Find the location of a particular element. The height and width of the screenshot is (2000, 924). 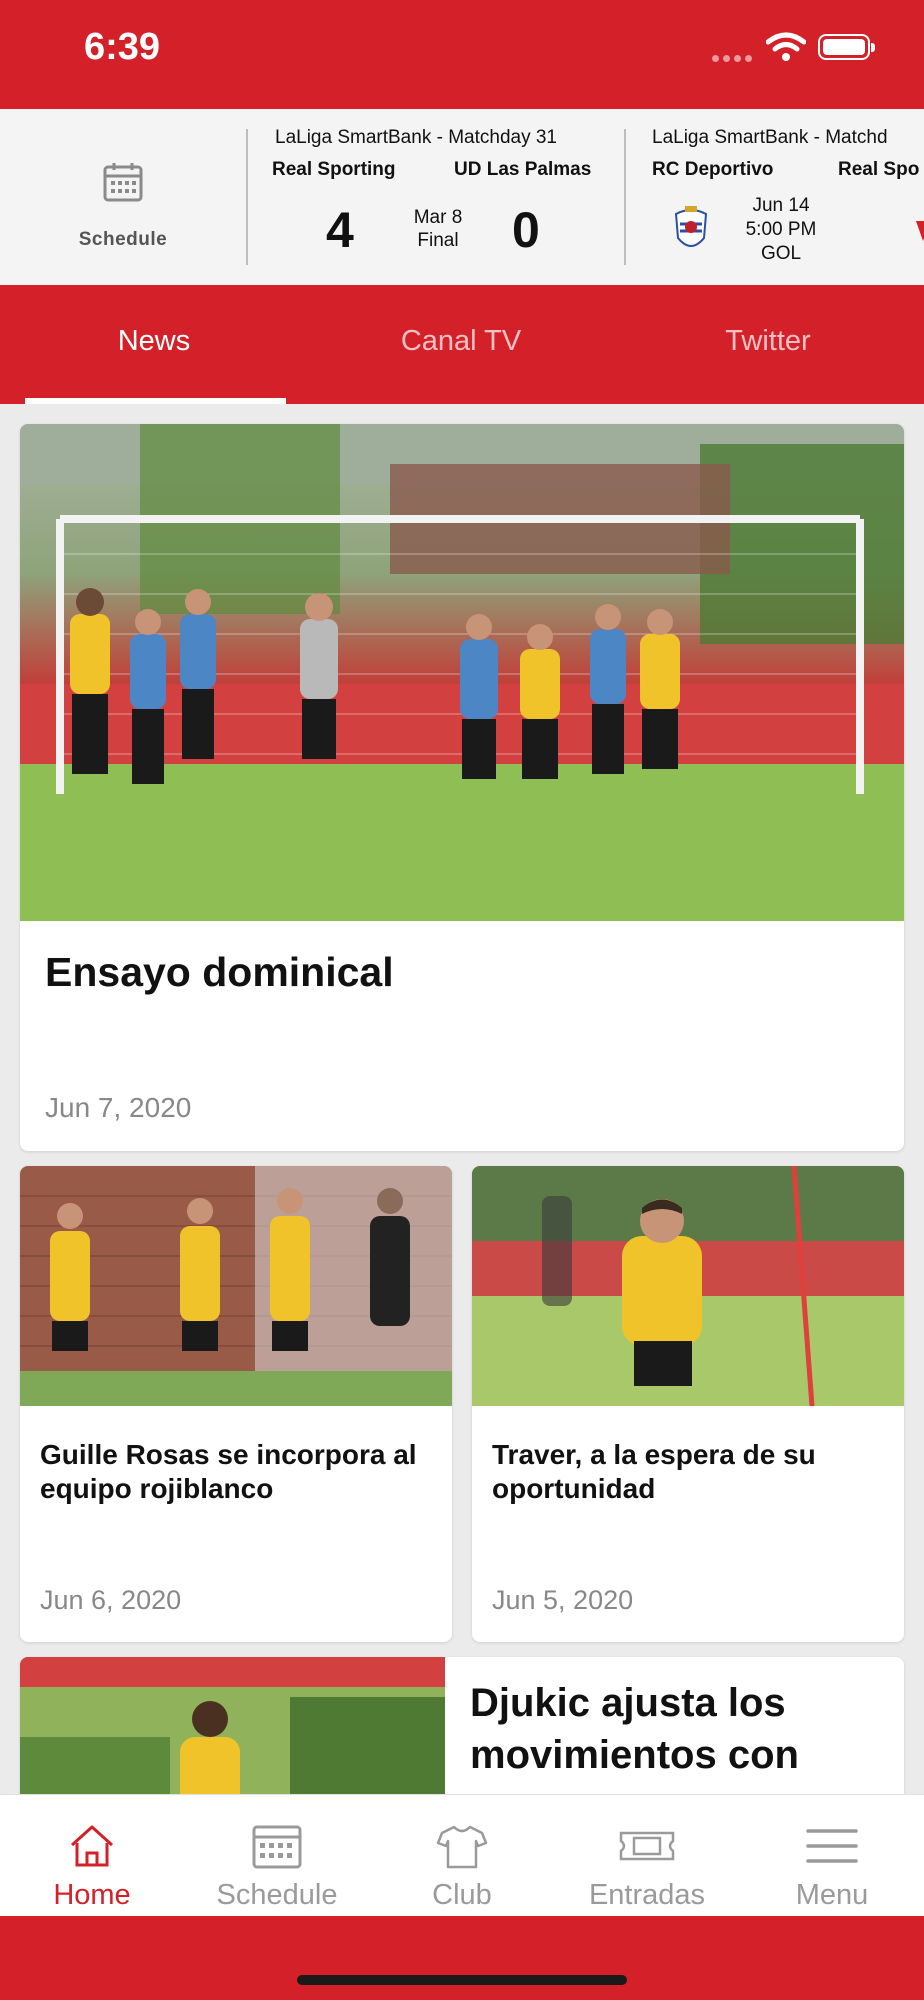

nav-schedule: Schedule is located at coordinates (277, 1856).